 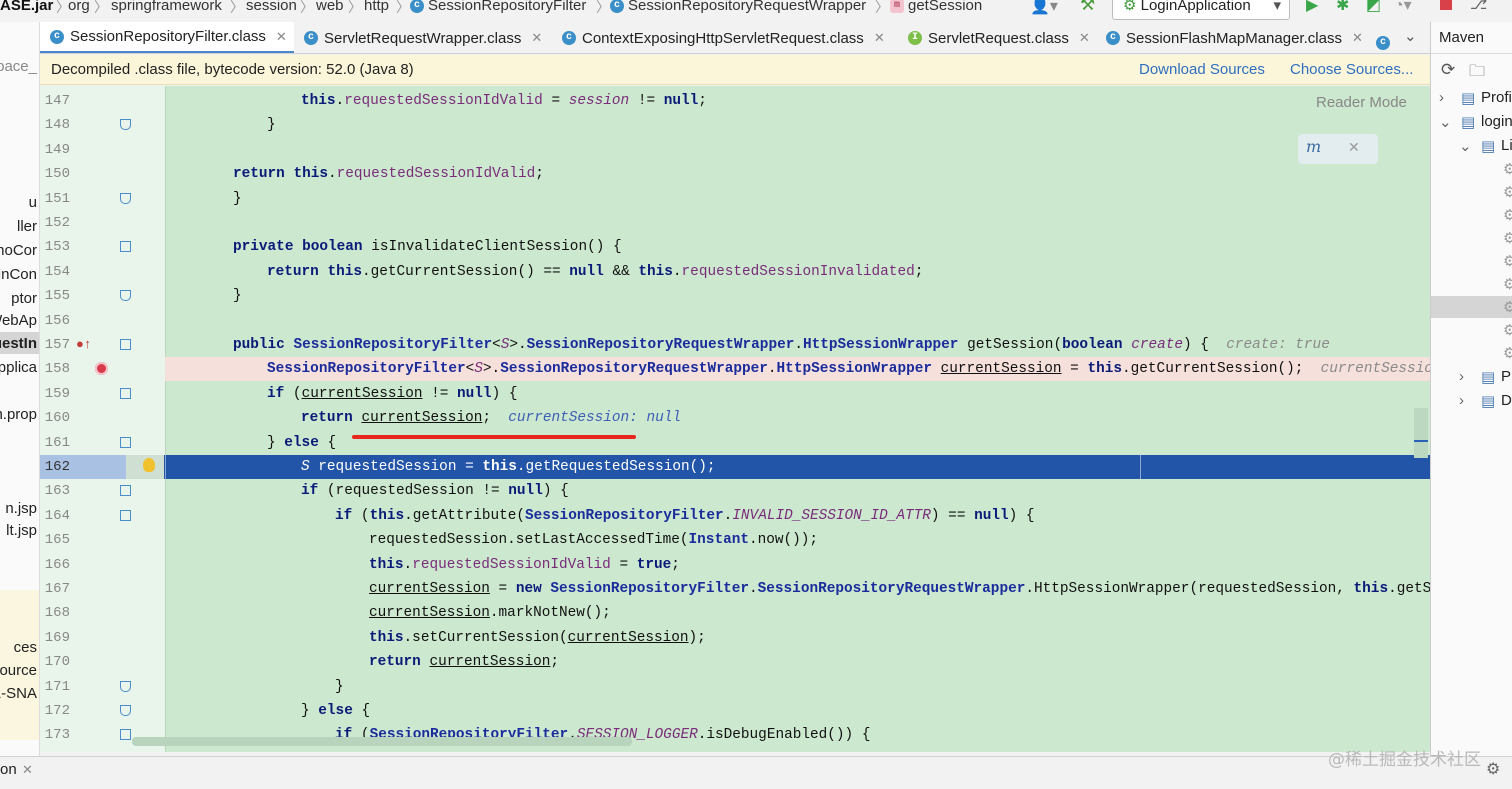 What do you see at coordinates (1202, 69) in the screenshot?
I see `download-sources-link: Download Sources` at bounding box center [1202, 69].